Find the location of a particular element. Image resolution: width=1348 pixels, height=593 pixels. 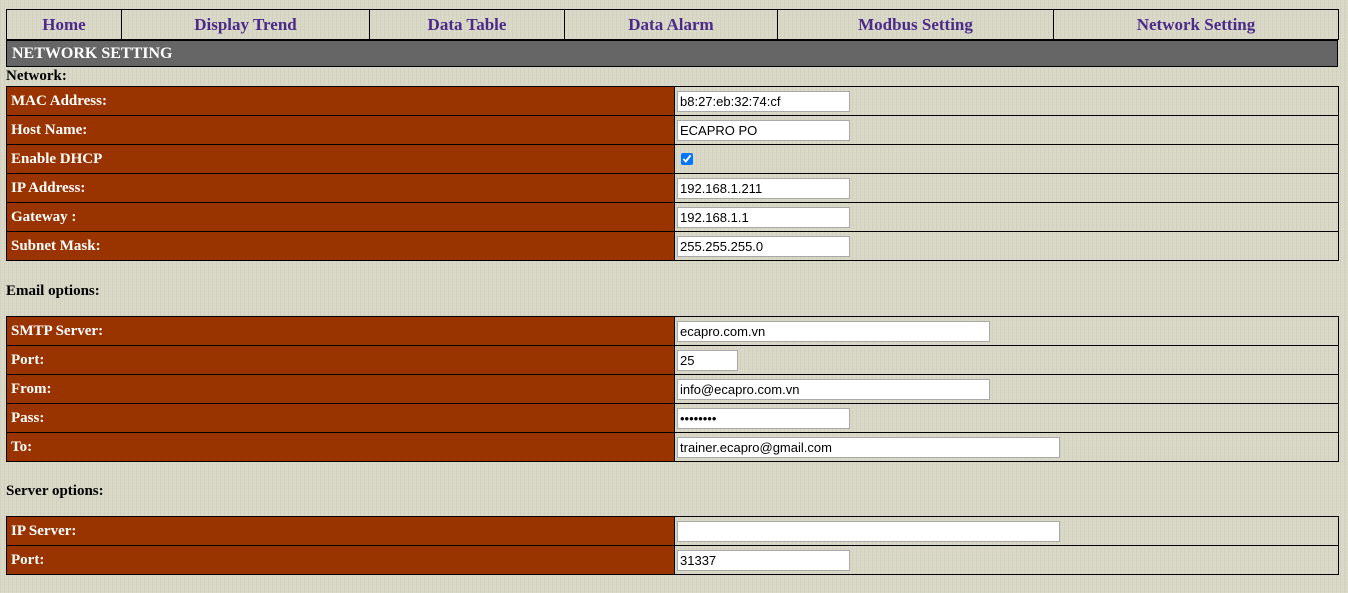

pass-row: Pass: is located at coordinates (672, 418).